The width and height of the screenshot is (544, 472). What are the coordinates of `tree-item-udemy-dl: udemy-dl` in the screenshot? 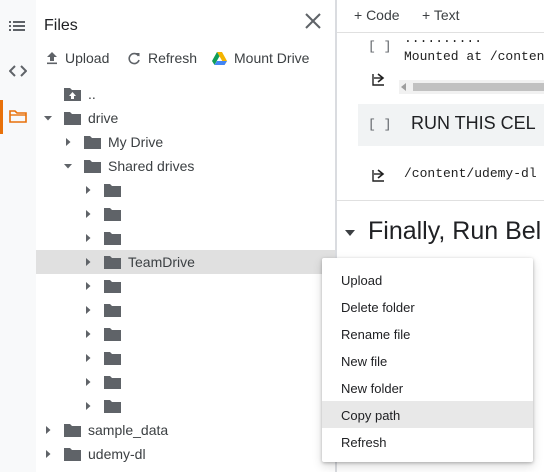 It's located at (185, 454).